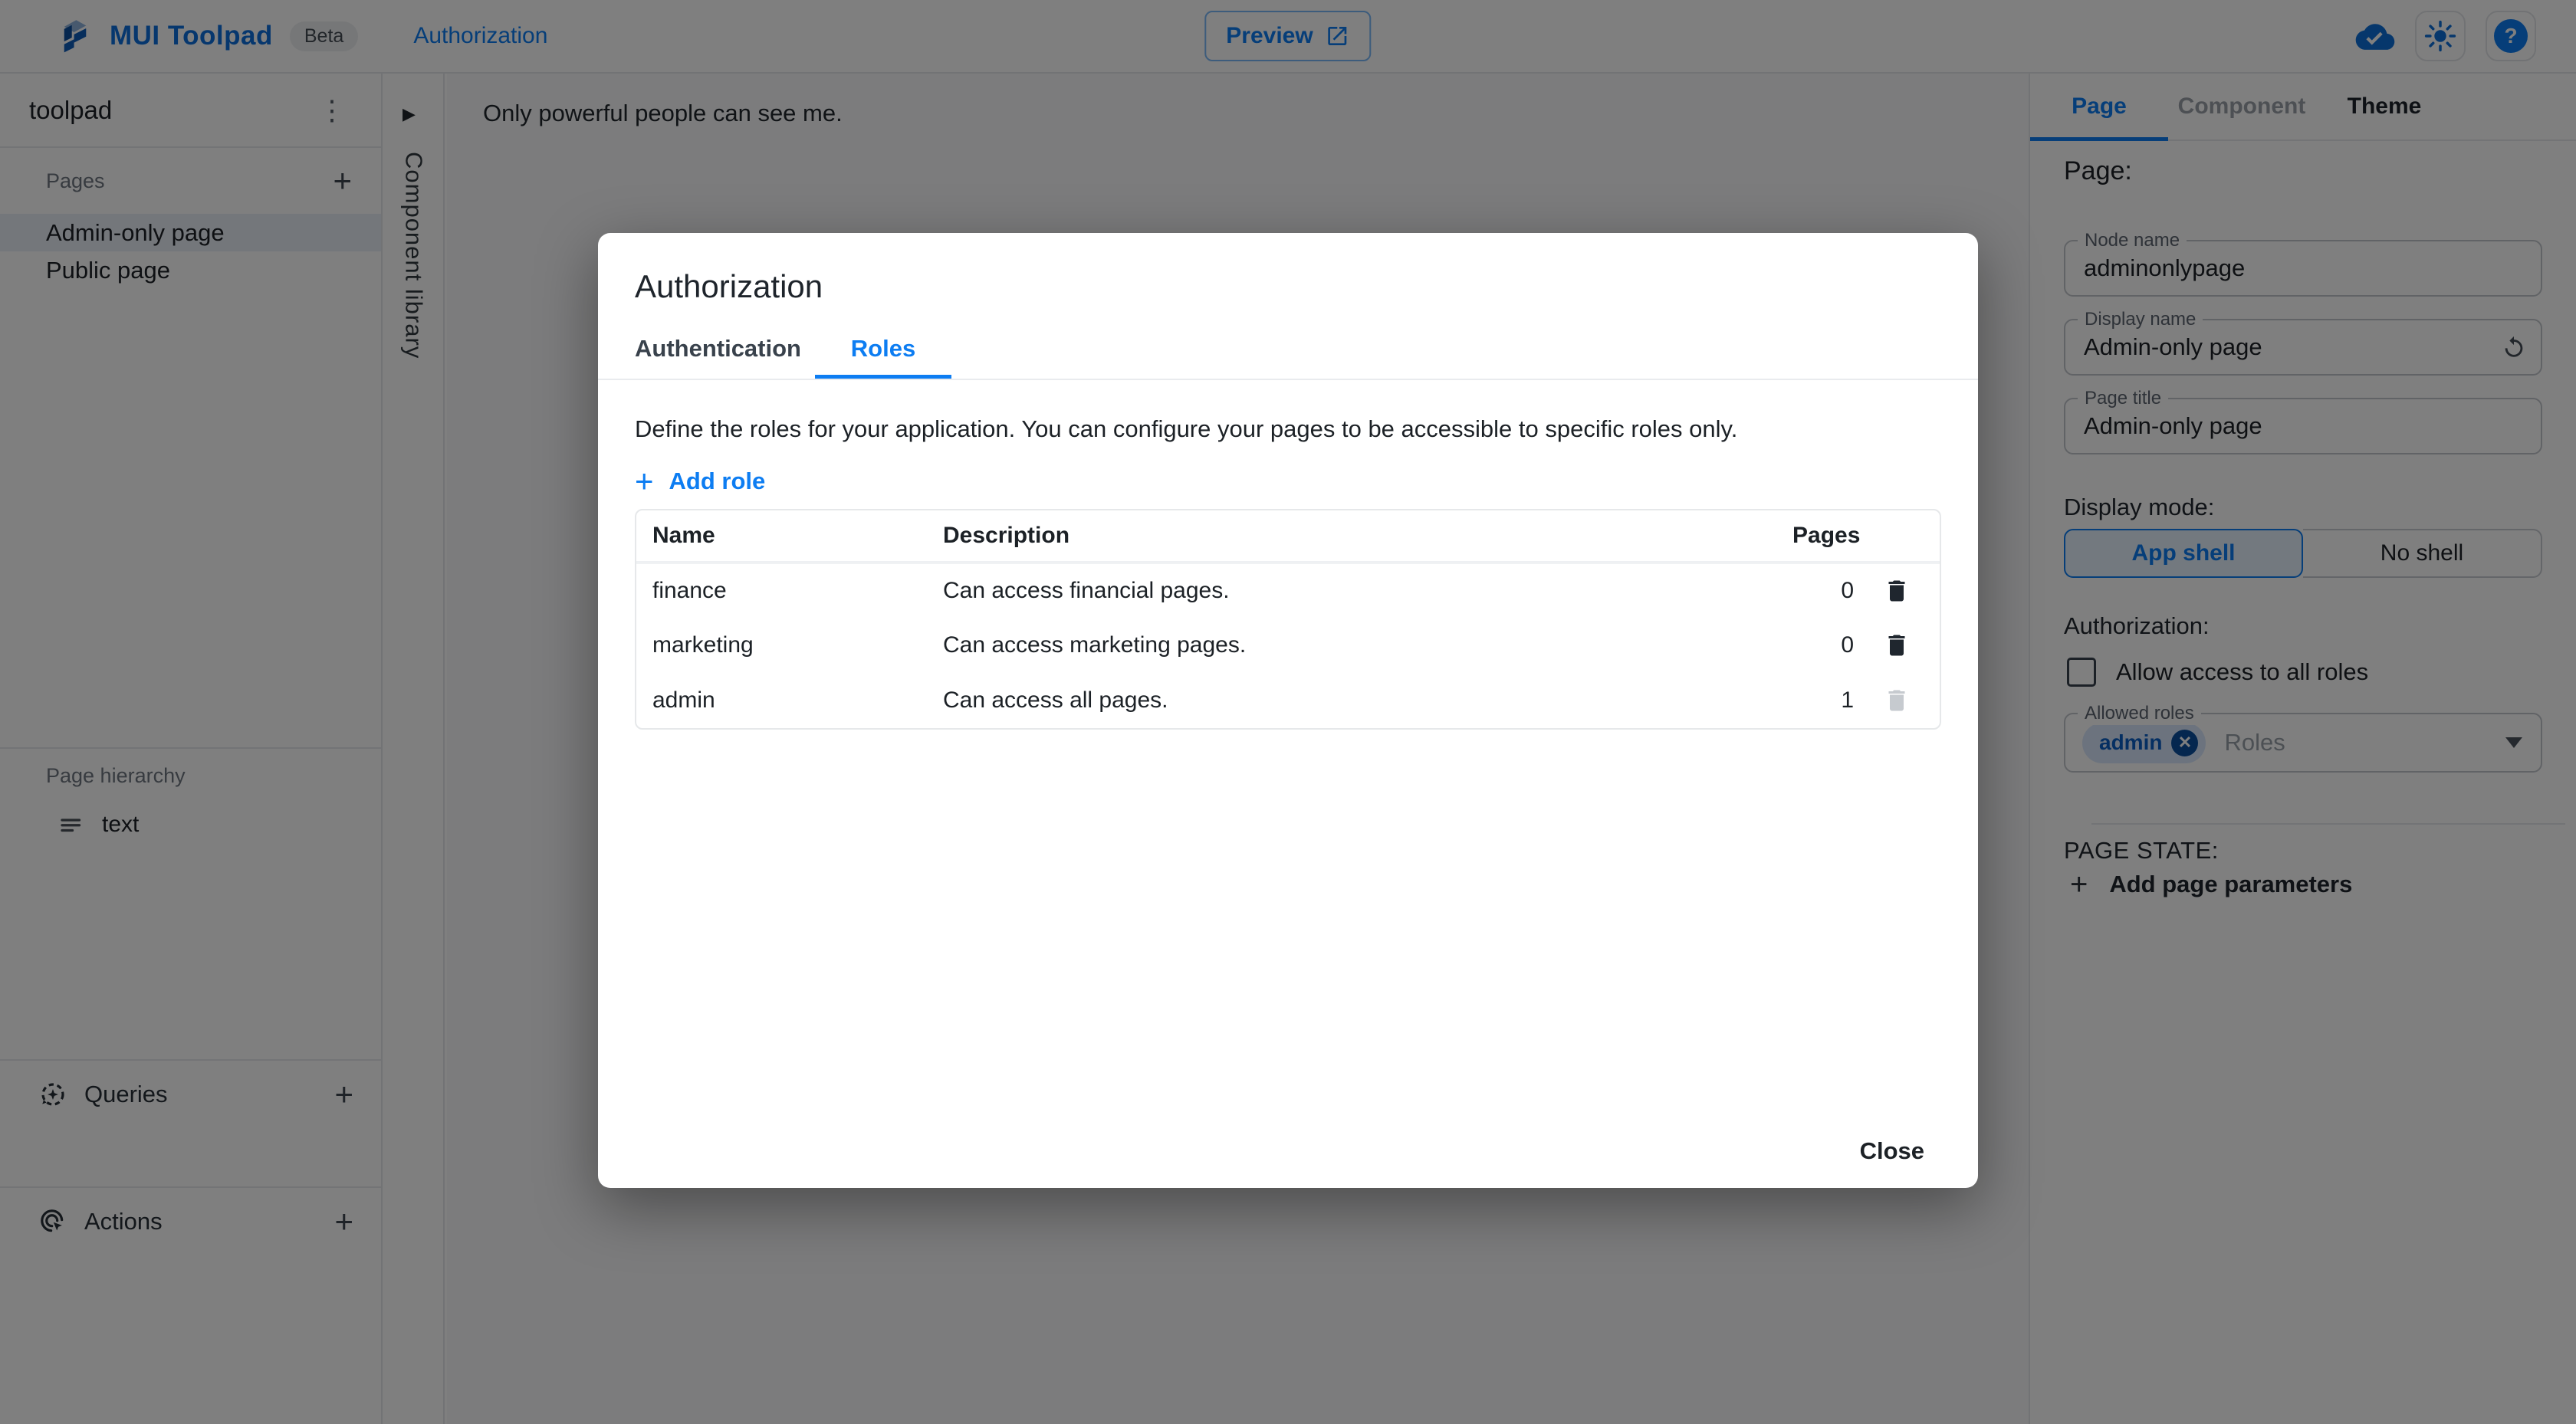 Image resolution: width=2576 pixels, height=1424 pixels. I want to click on add-role-button: + Add role, so click(704, 481).